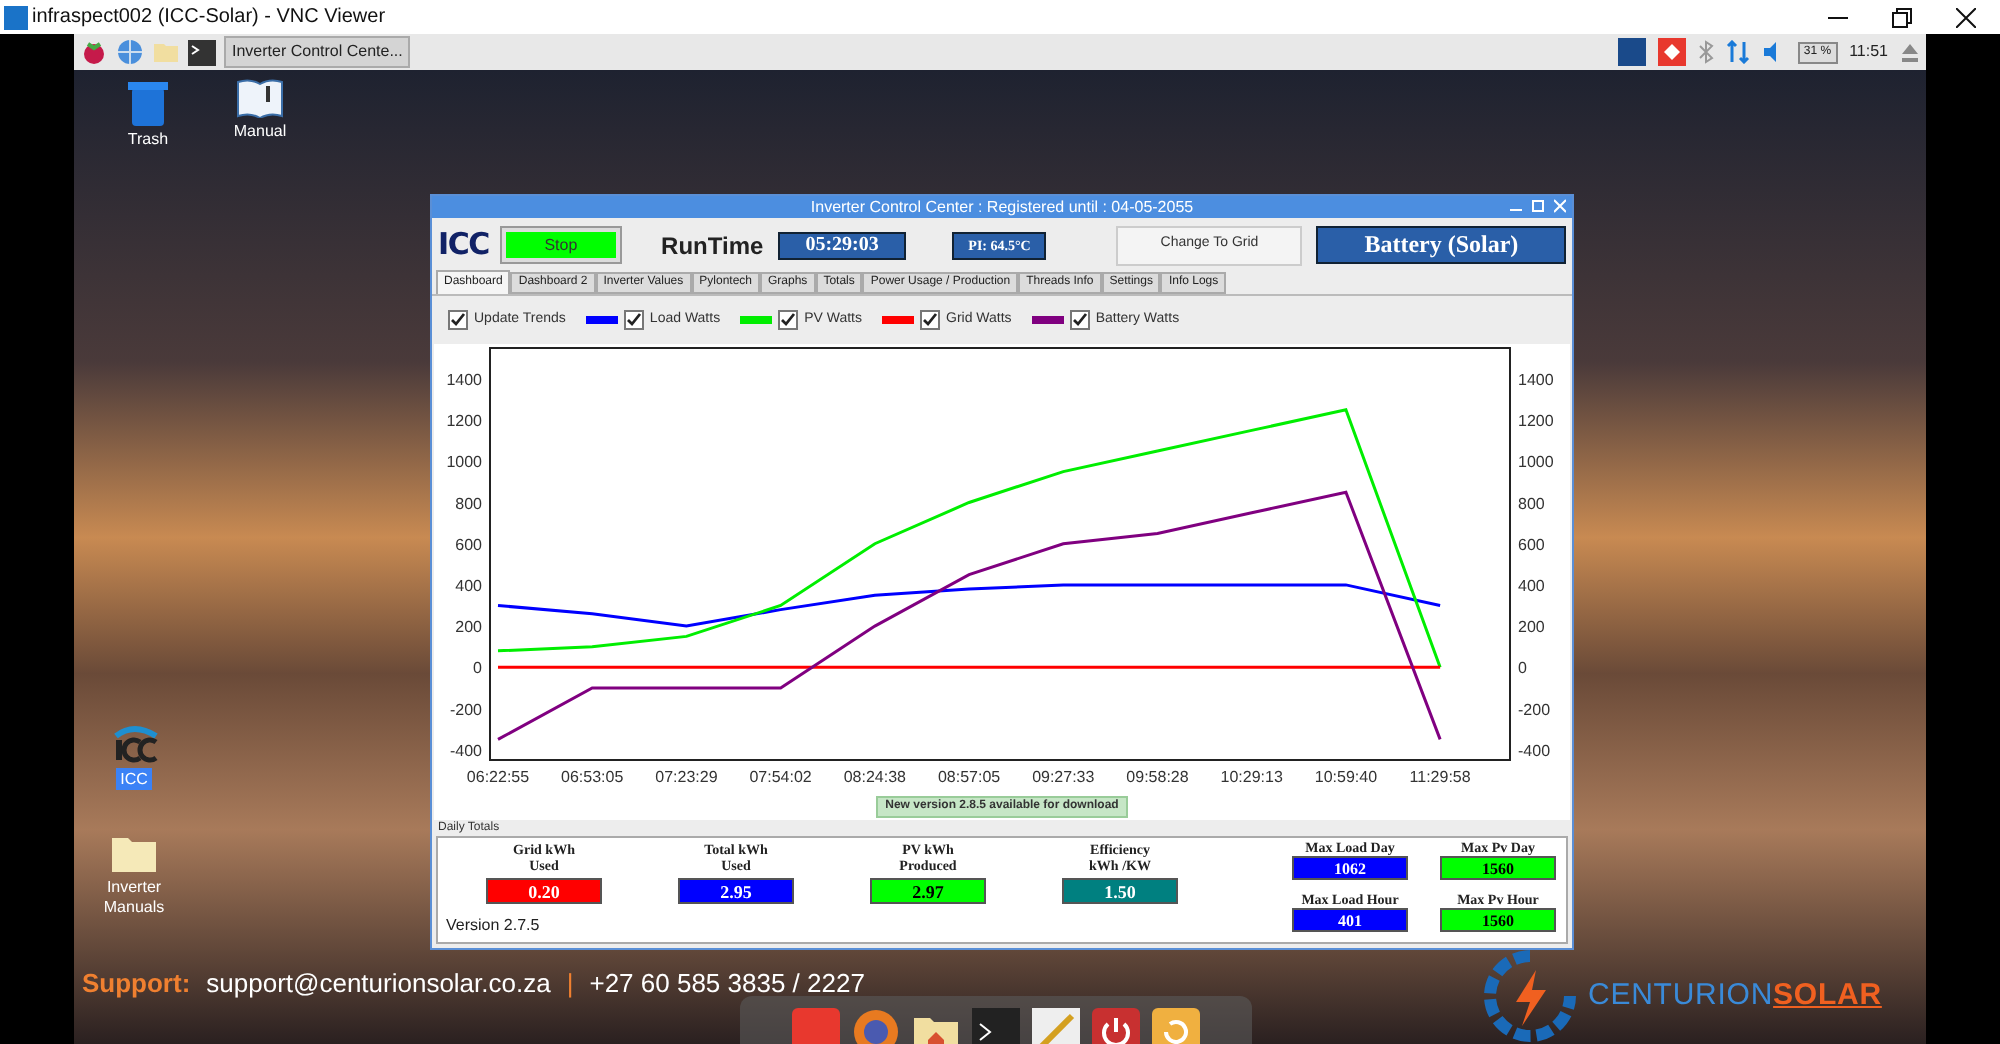  What do you see at coordinates (780, 777) in the screenshot?
I see `axis-tick-label: 07:54:02` at bounding box center [780, 777].